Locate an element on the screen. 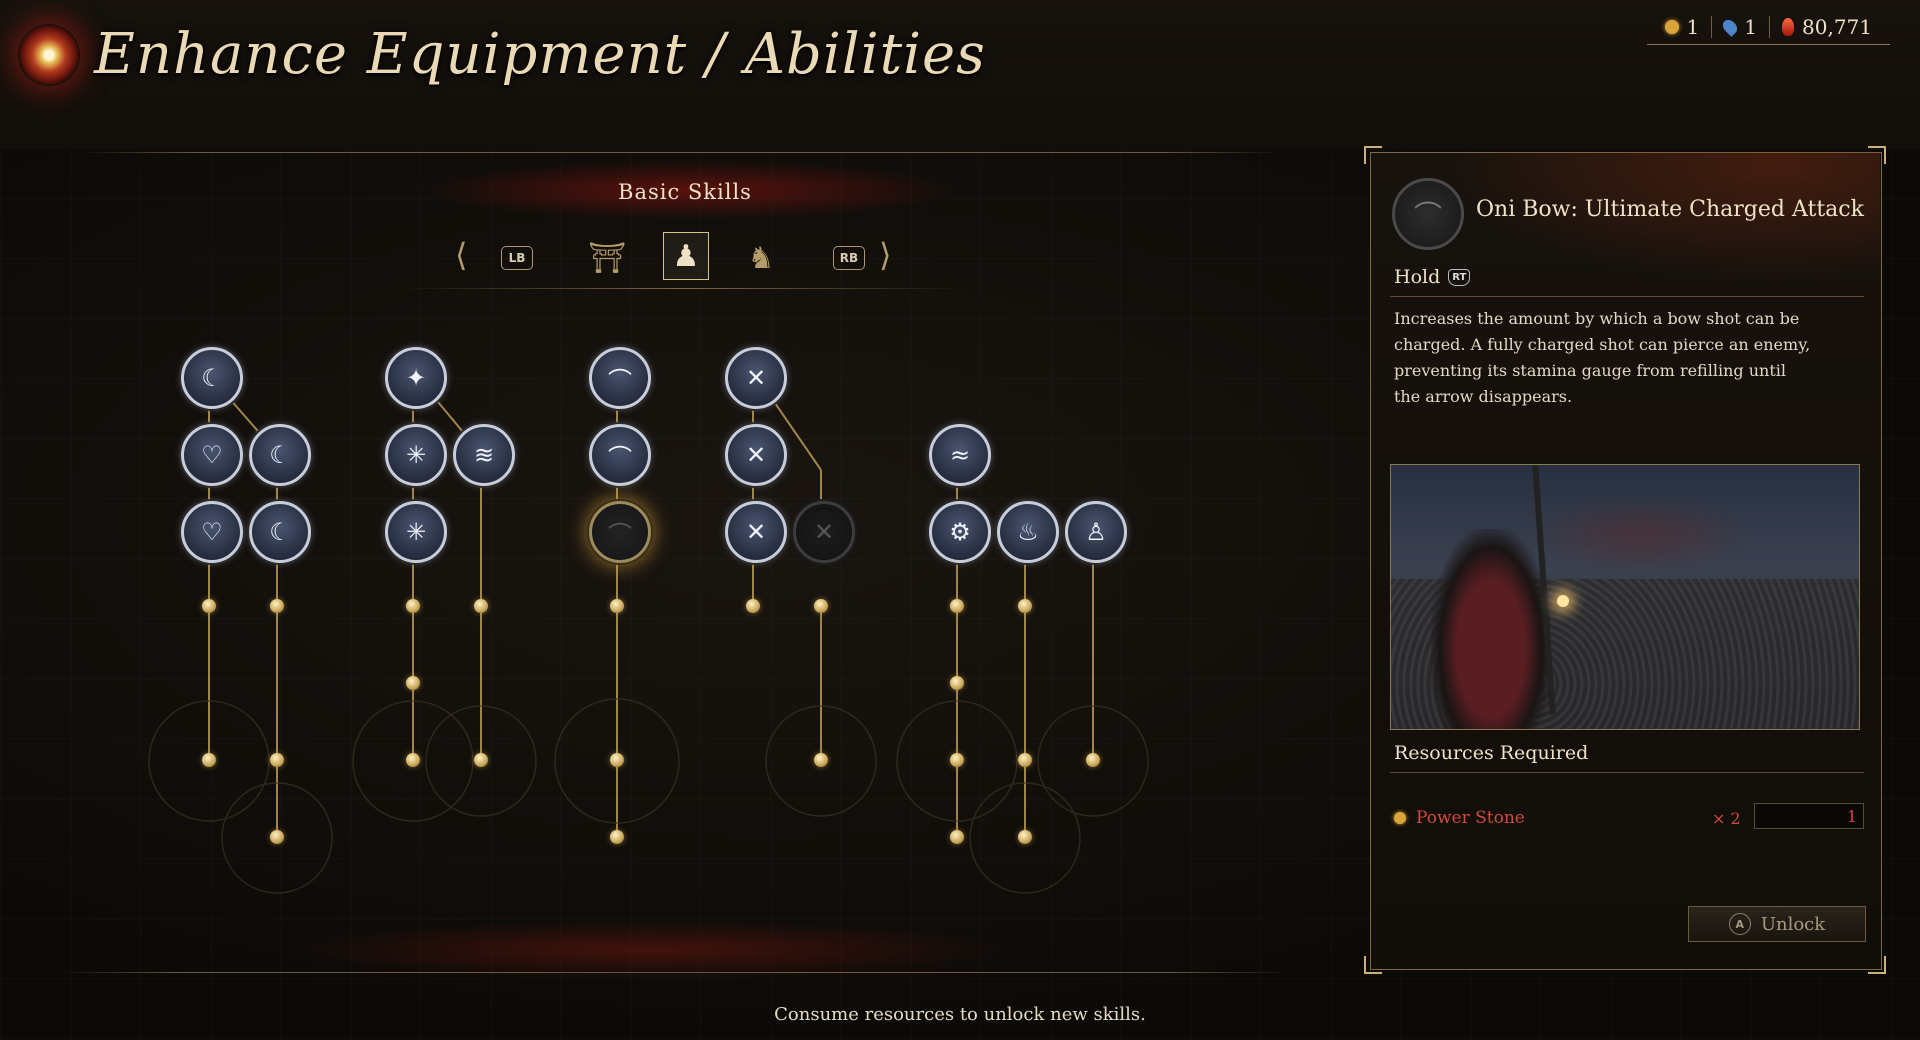  selected-skill-bow-icon: ⌒ is located at coordinates (1428, 214).